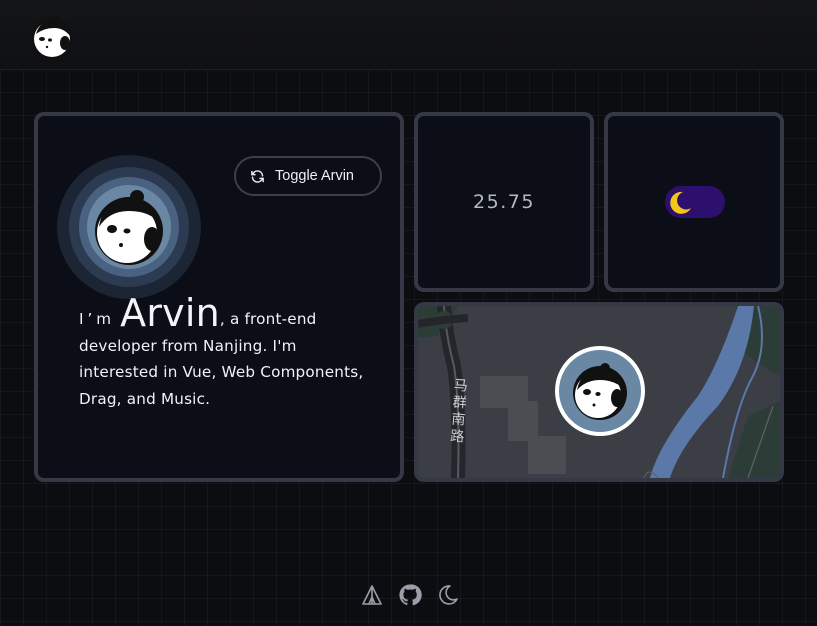  What do you see at coordinates (372, 595) in the screenshot?
I see `tent-icon` at bounding box center [372, 595].